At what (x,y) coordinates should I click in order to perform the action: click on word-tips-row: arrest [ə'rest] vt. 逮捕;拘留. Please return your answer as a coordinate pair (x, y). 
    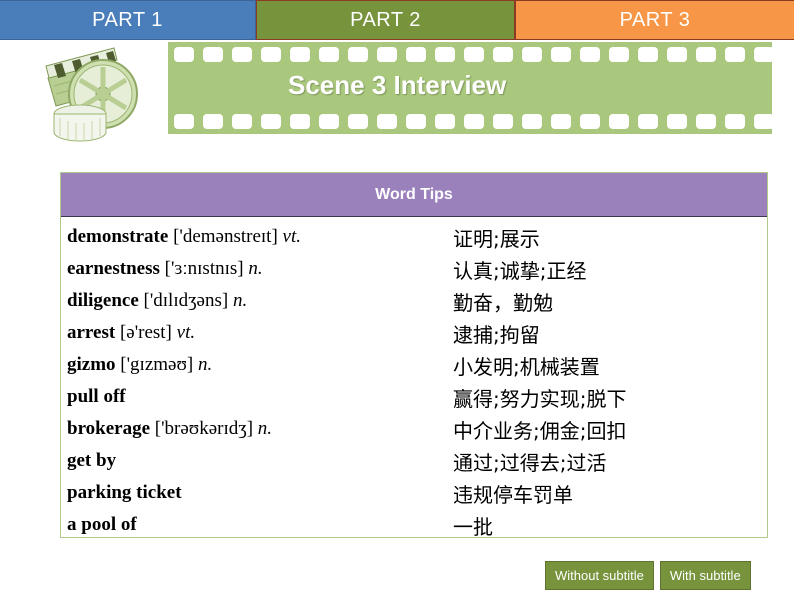
    Looking at the image, I should click on (414, 333).